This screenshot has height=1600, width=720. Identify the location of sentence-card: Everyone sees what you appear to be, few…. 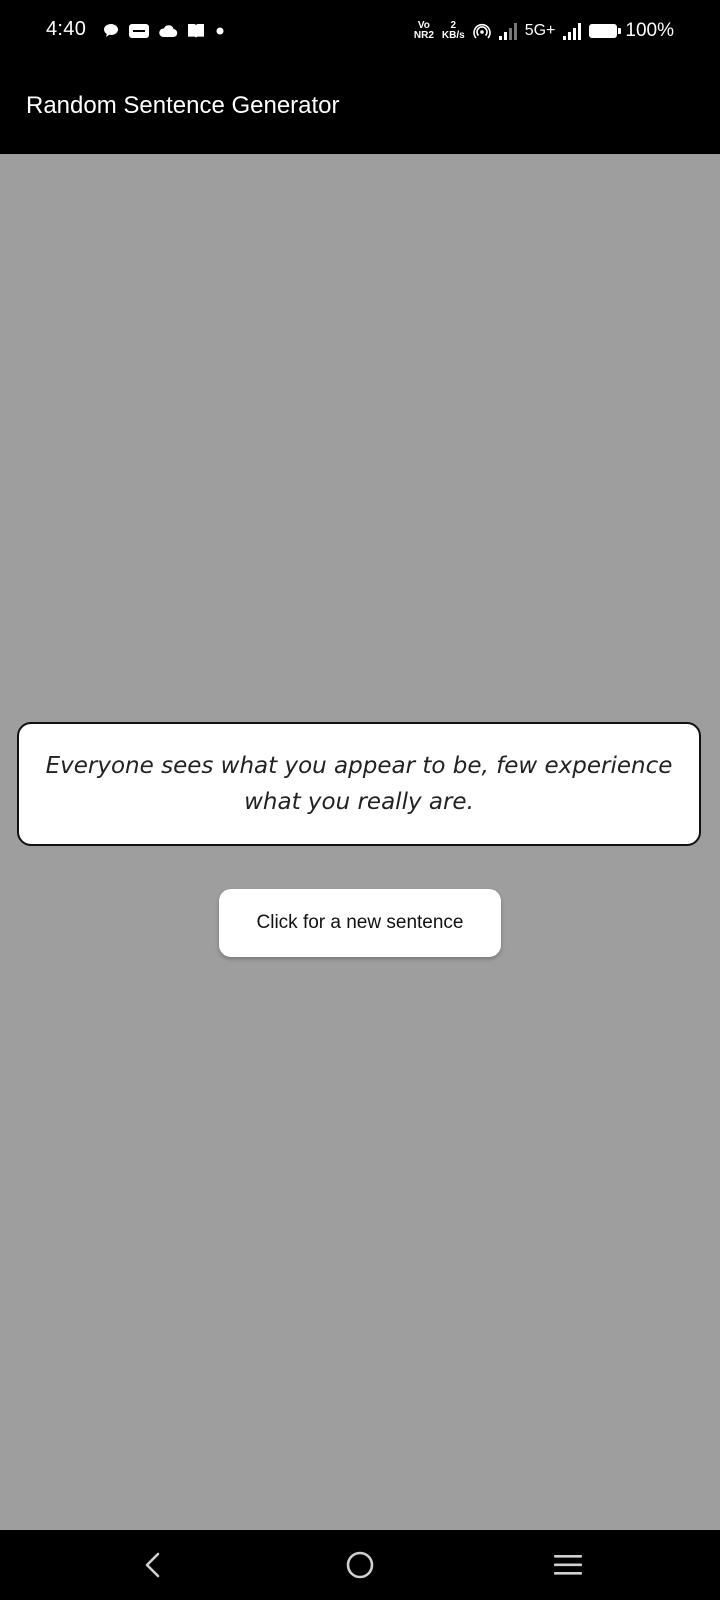
(359, 784).